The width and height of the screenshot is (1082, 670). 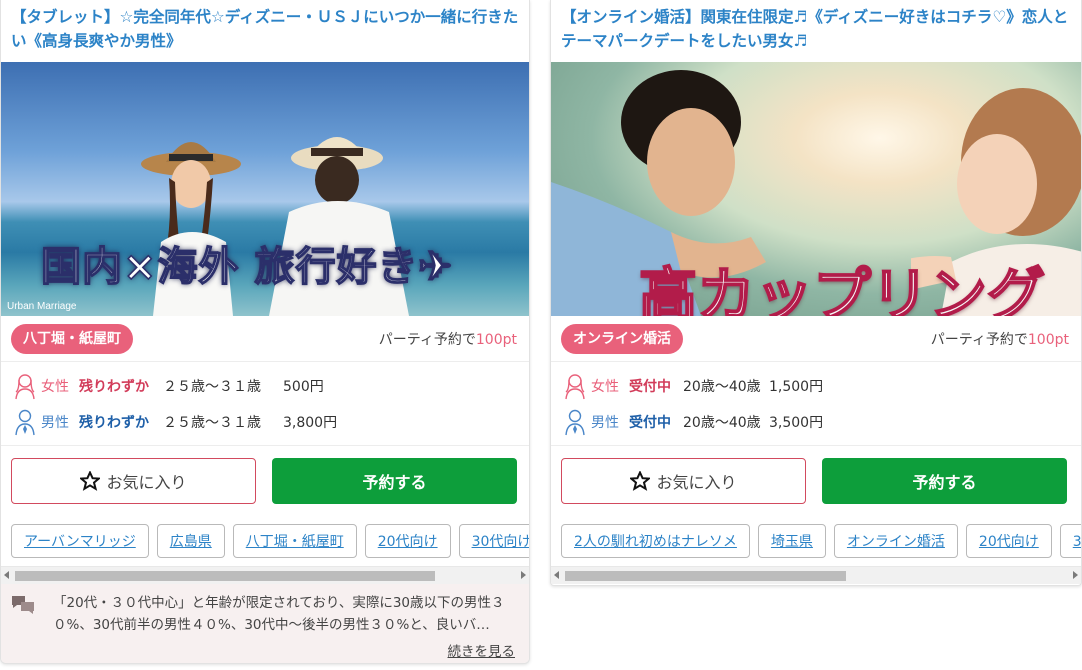 I want to click on male-price: 3,500円, so click(x=796, y=423).